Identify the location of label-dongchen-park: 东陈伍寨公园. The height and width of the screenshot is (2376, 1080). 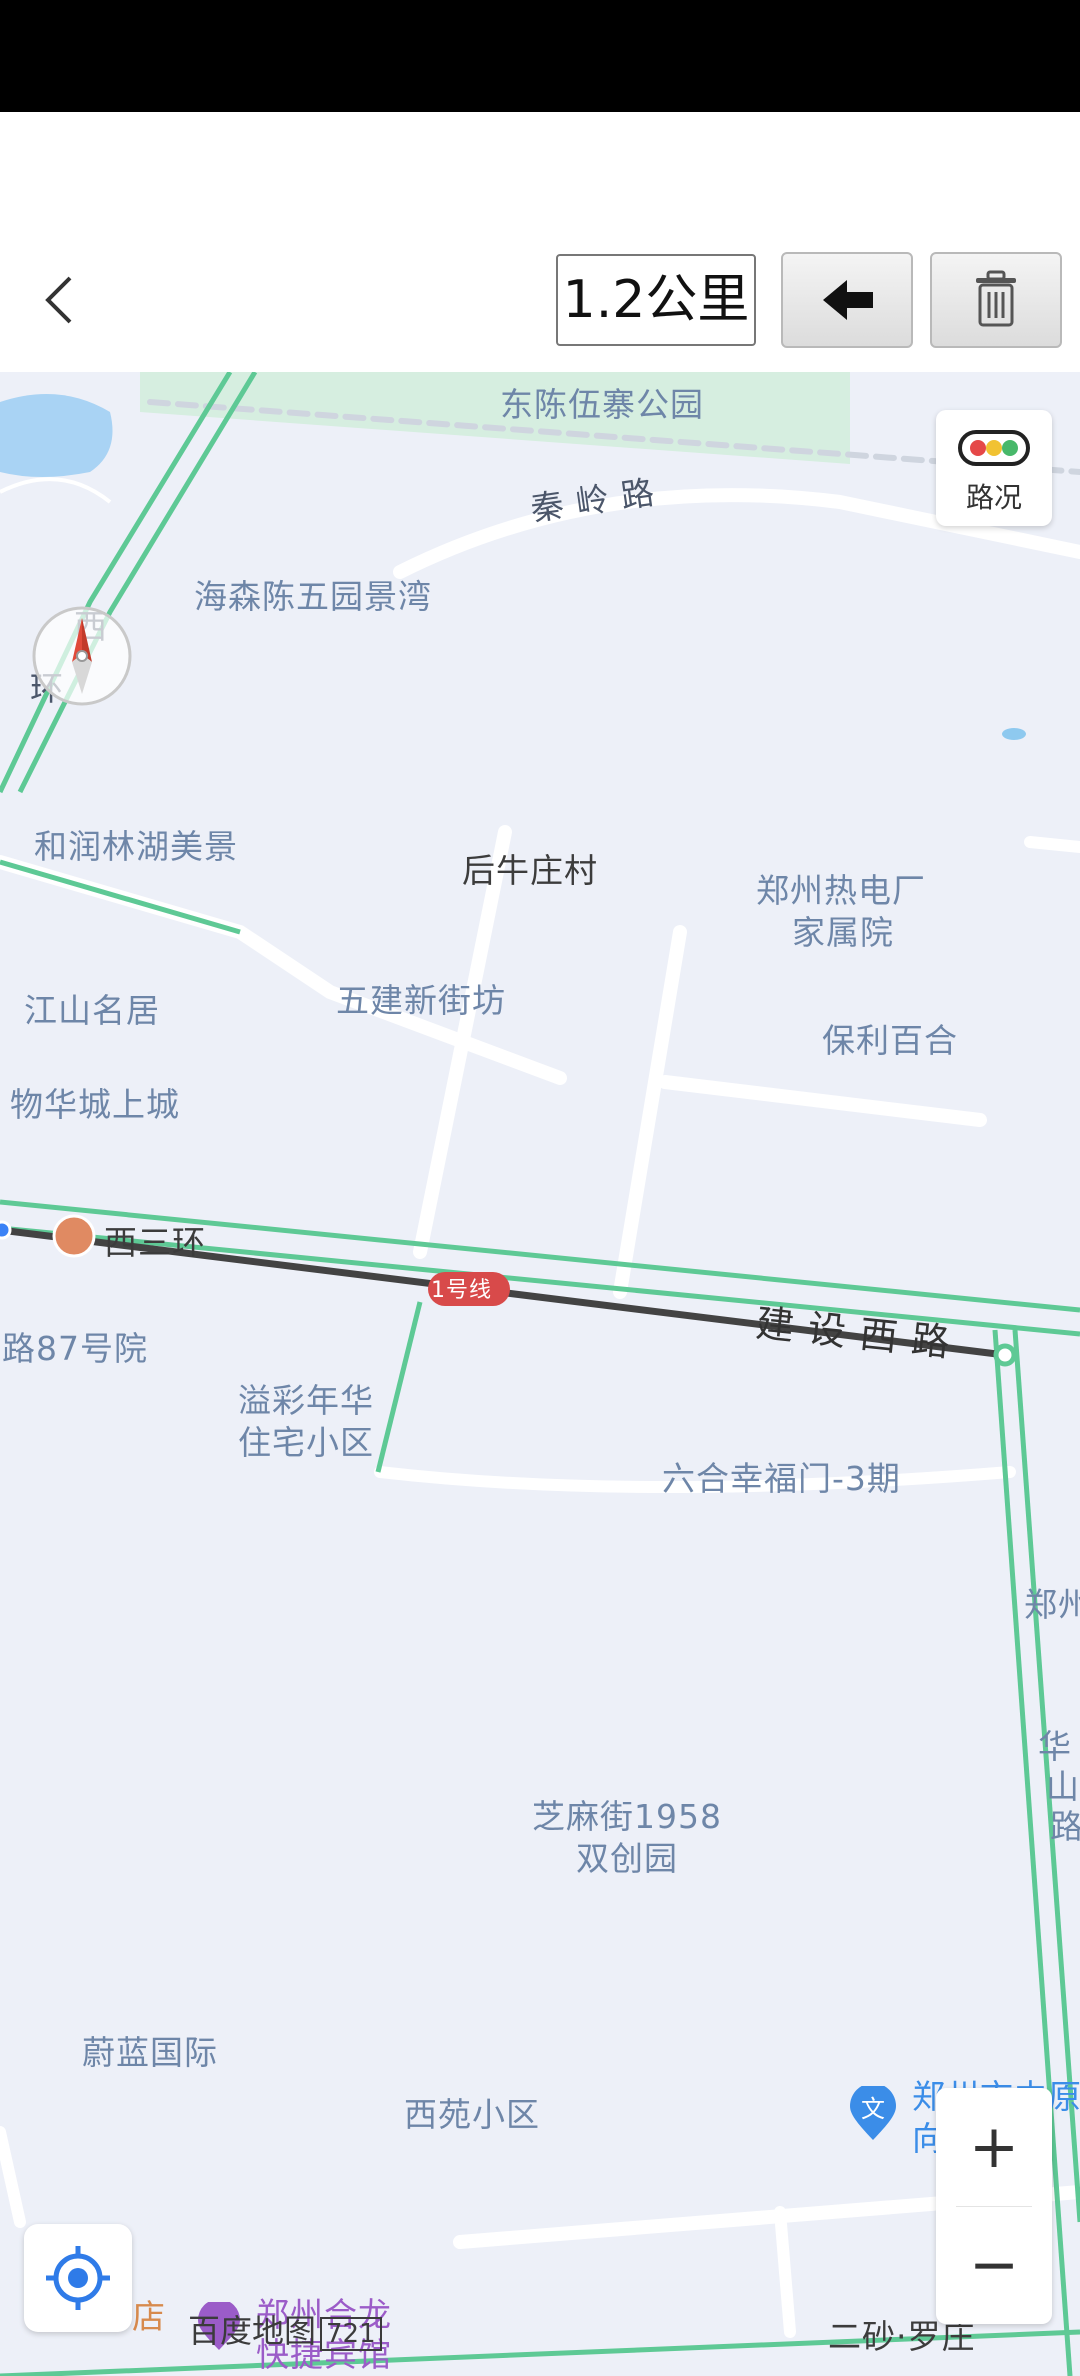
(602, 404).